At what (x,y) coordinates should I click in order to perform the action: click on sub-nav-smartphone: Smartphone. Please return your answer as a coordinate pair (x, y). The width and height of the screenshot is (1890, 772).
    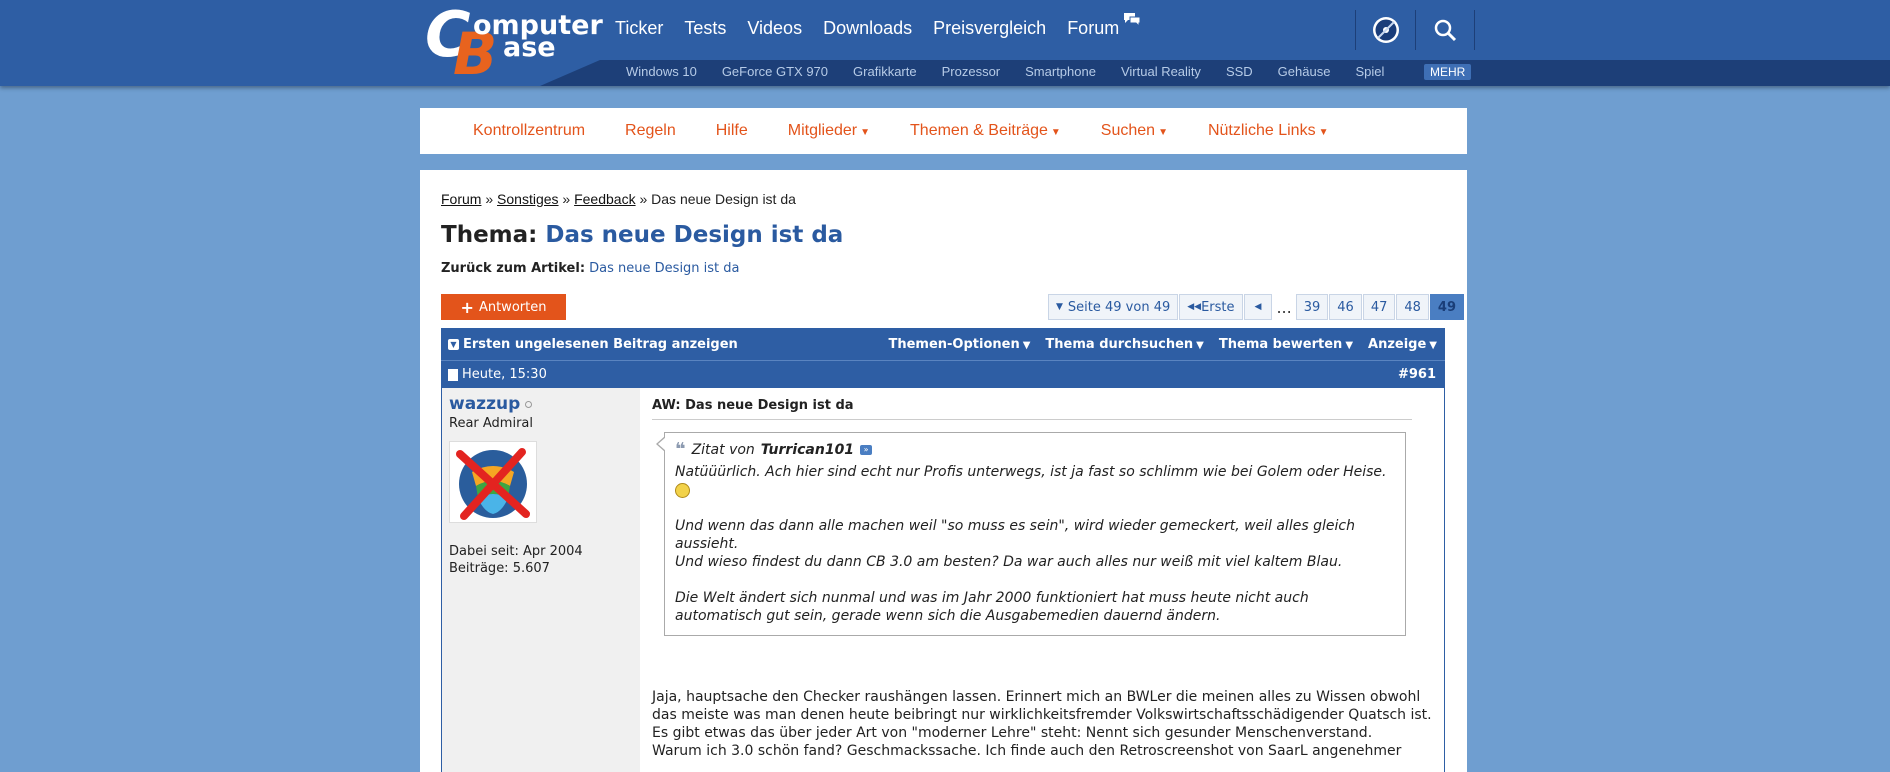
    Looking at the image, I should click on (1060, 71).